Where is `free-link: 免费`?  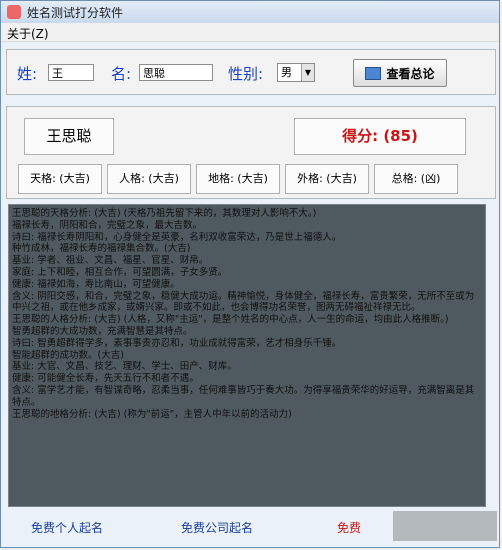
free-link: 免费 is located at coordinates (349, 527).